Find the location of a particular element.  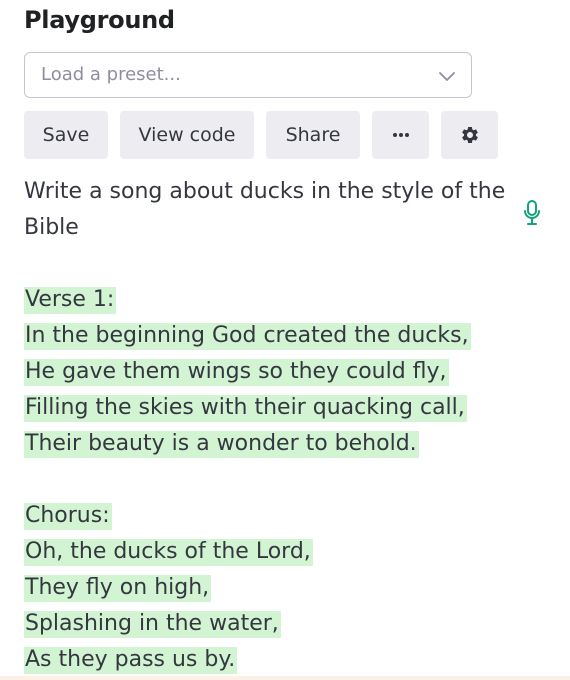

prompt-line: Bible is located at coordinates (51, 227).